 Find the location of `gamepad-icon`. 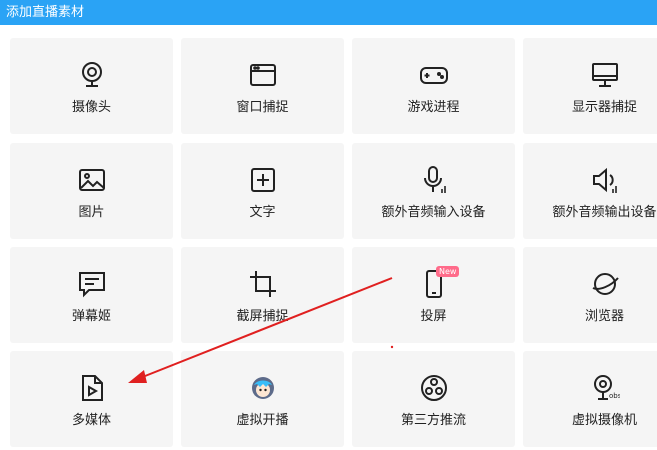

gamepad-icon is located at coordinates (434, 75).